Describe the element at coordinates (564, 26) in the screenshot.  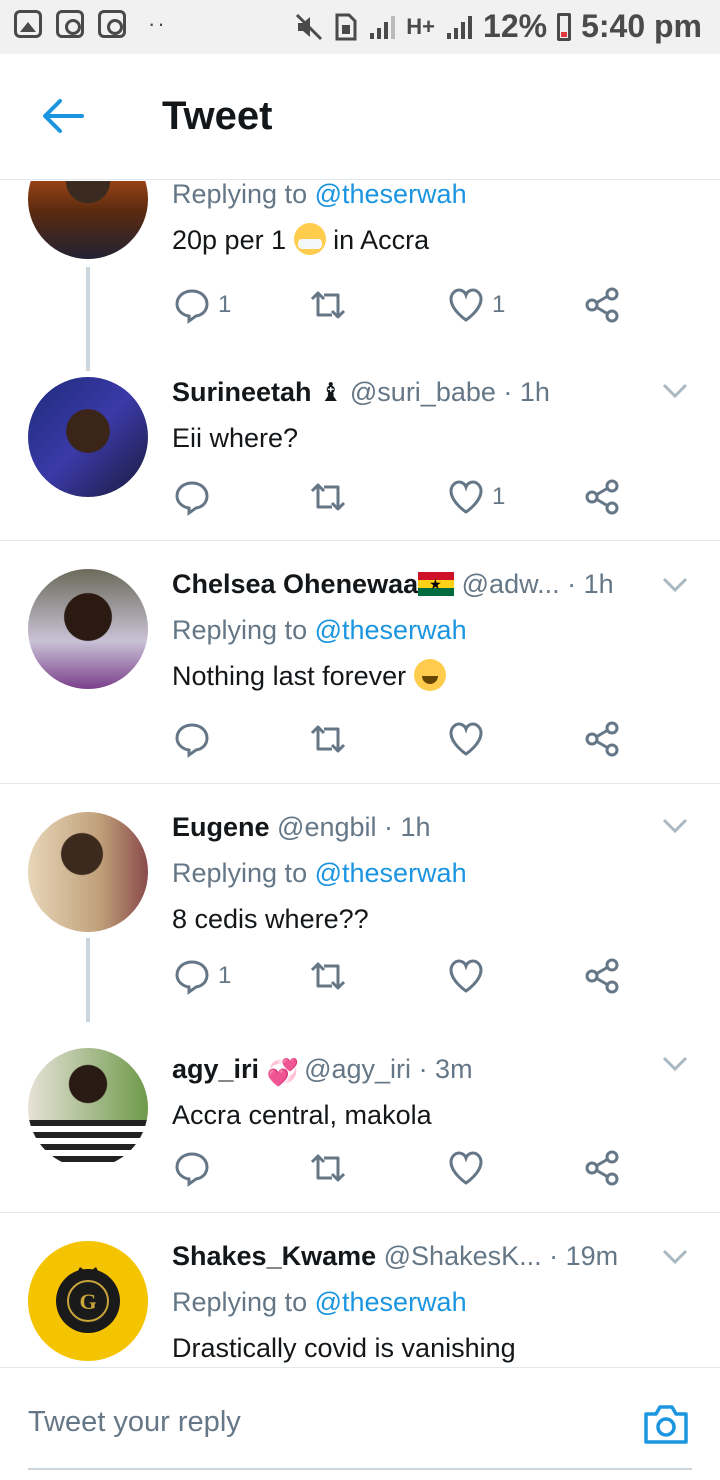
I see `battery-icon` at that location.